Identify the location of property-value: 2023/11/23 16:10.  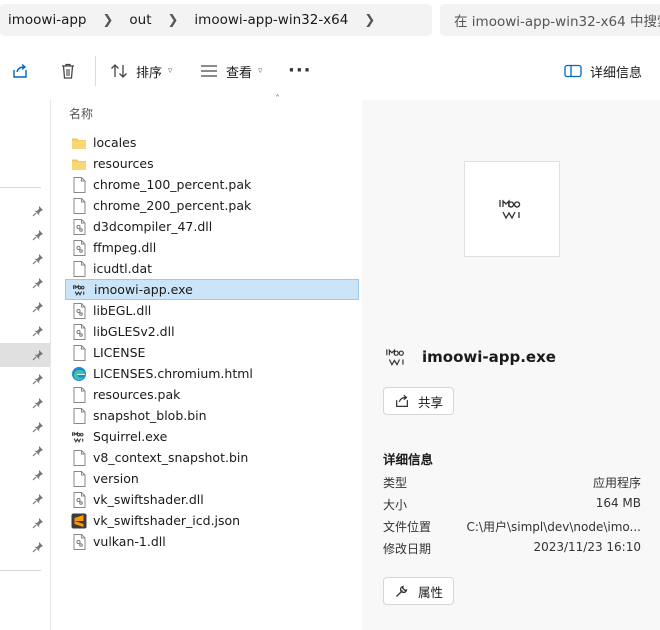
(587, 547).